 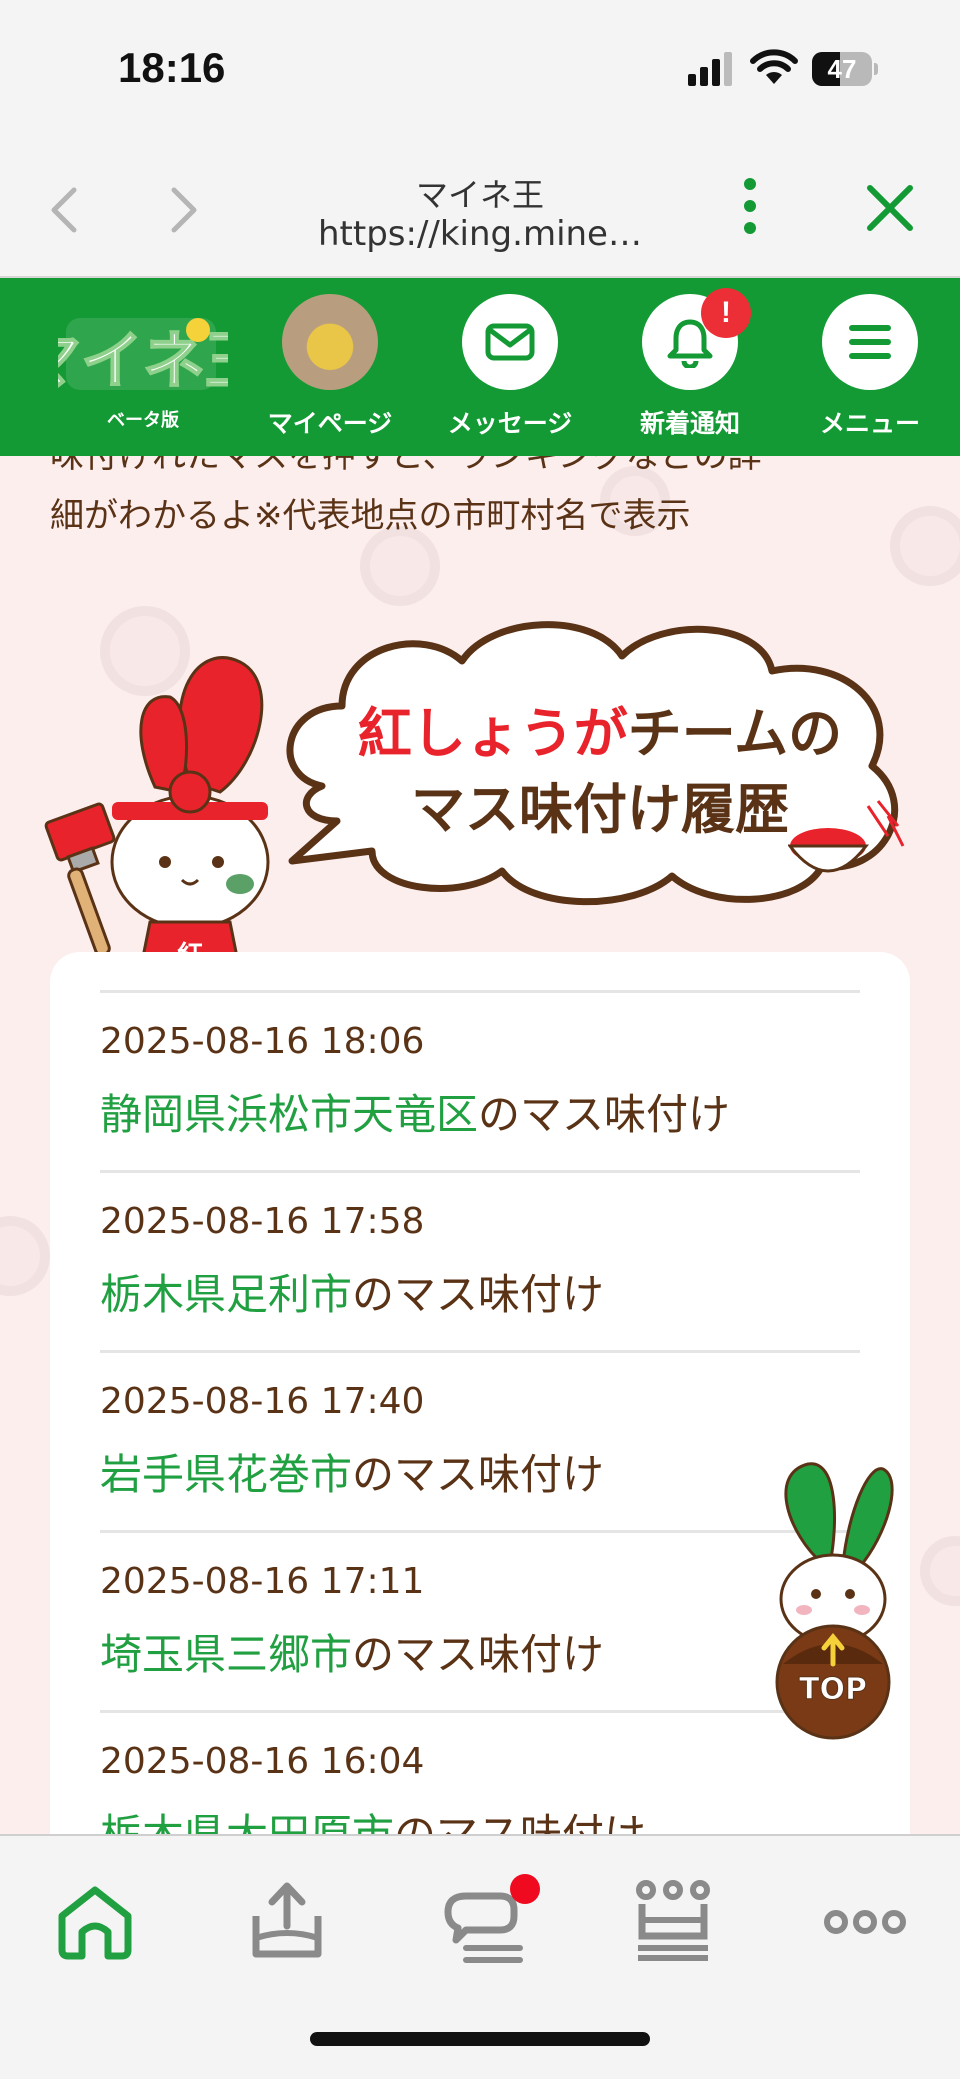 I want to click on history-row: 2025-08-16 17:58 栃木県足利市のマス味付け, so click(x=480, y=1260).